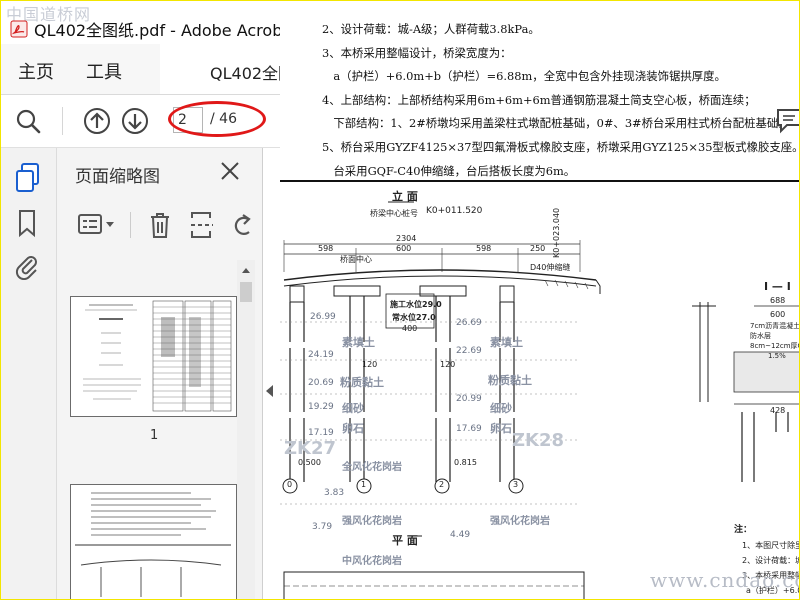  What do you see at coordinates (202, 225) in the screenshot?
I see `extract-pages-icon` at bounding box center [202, 225].